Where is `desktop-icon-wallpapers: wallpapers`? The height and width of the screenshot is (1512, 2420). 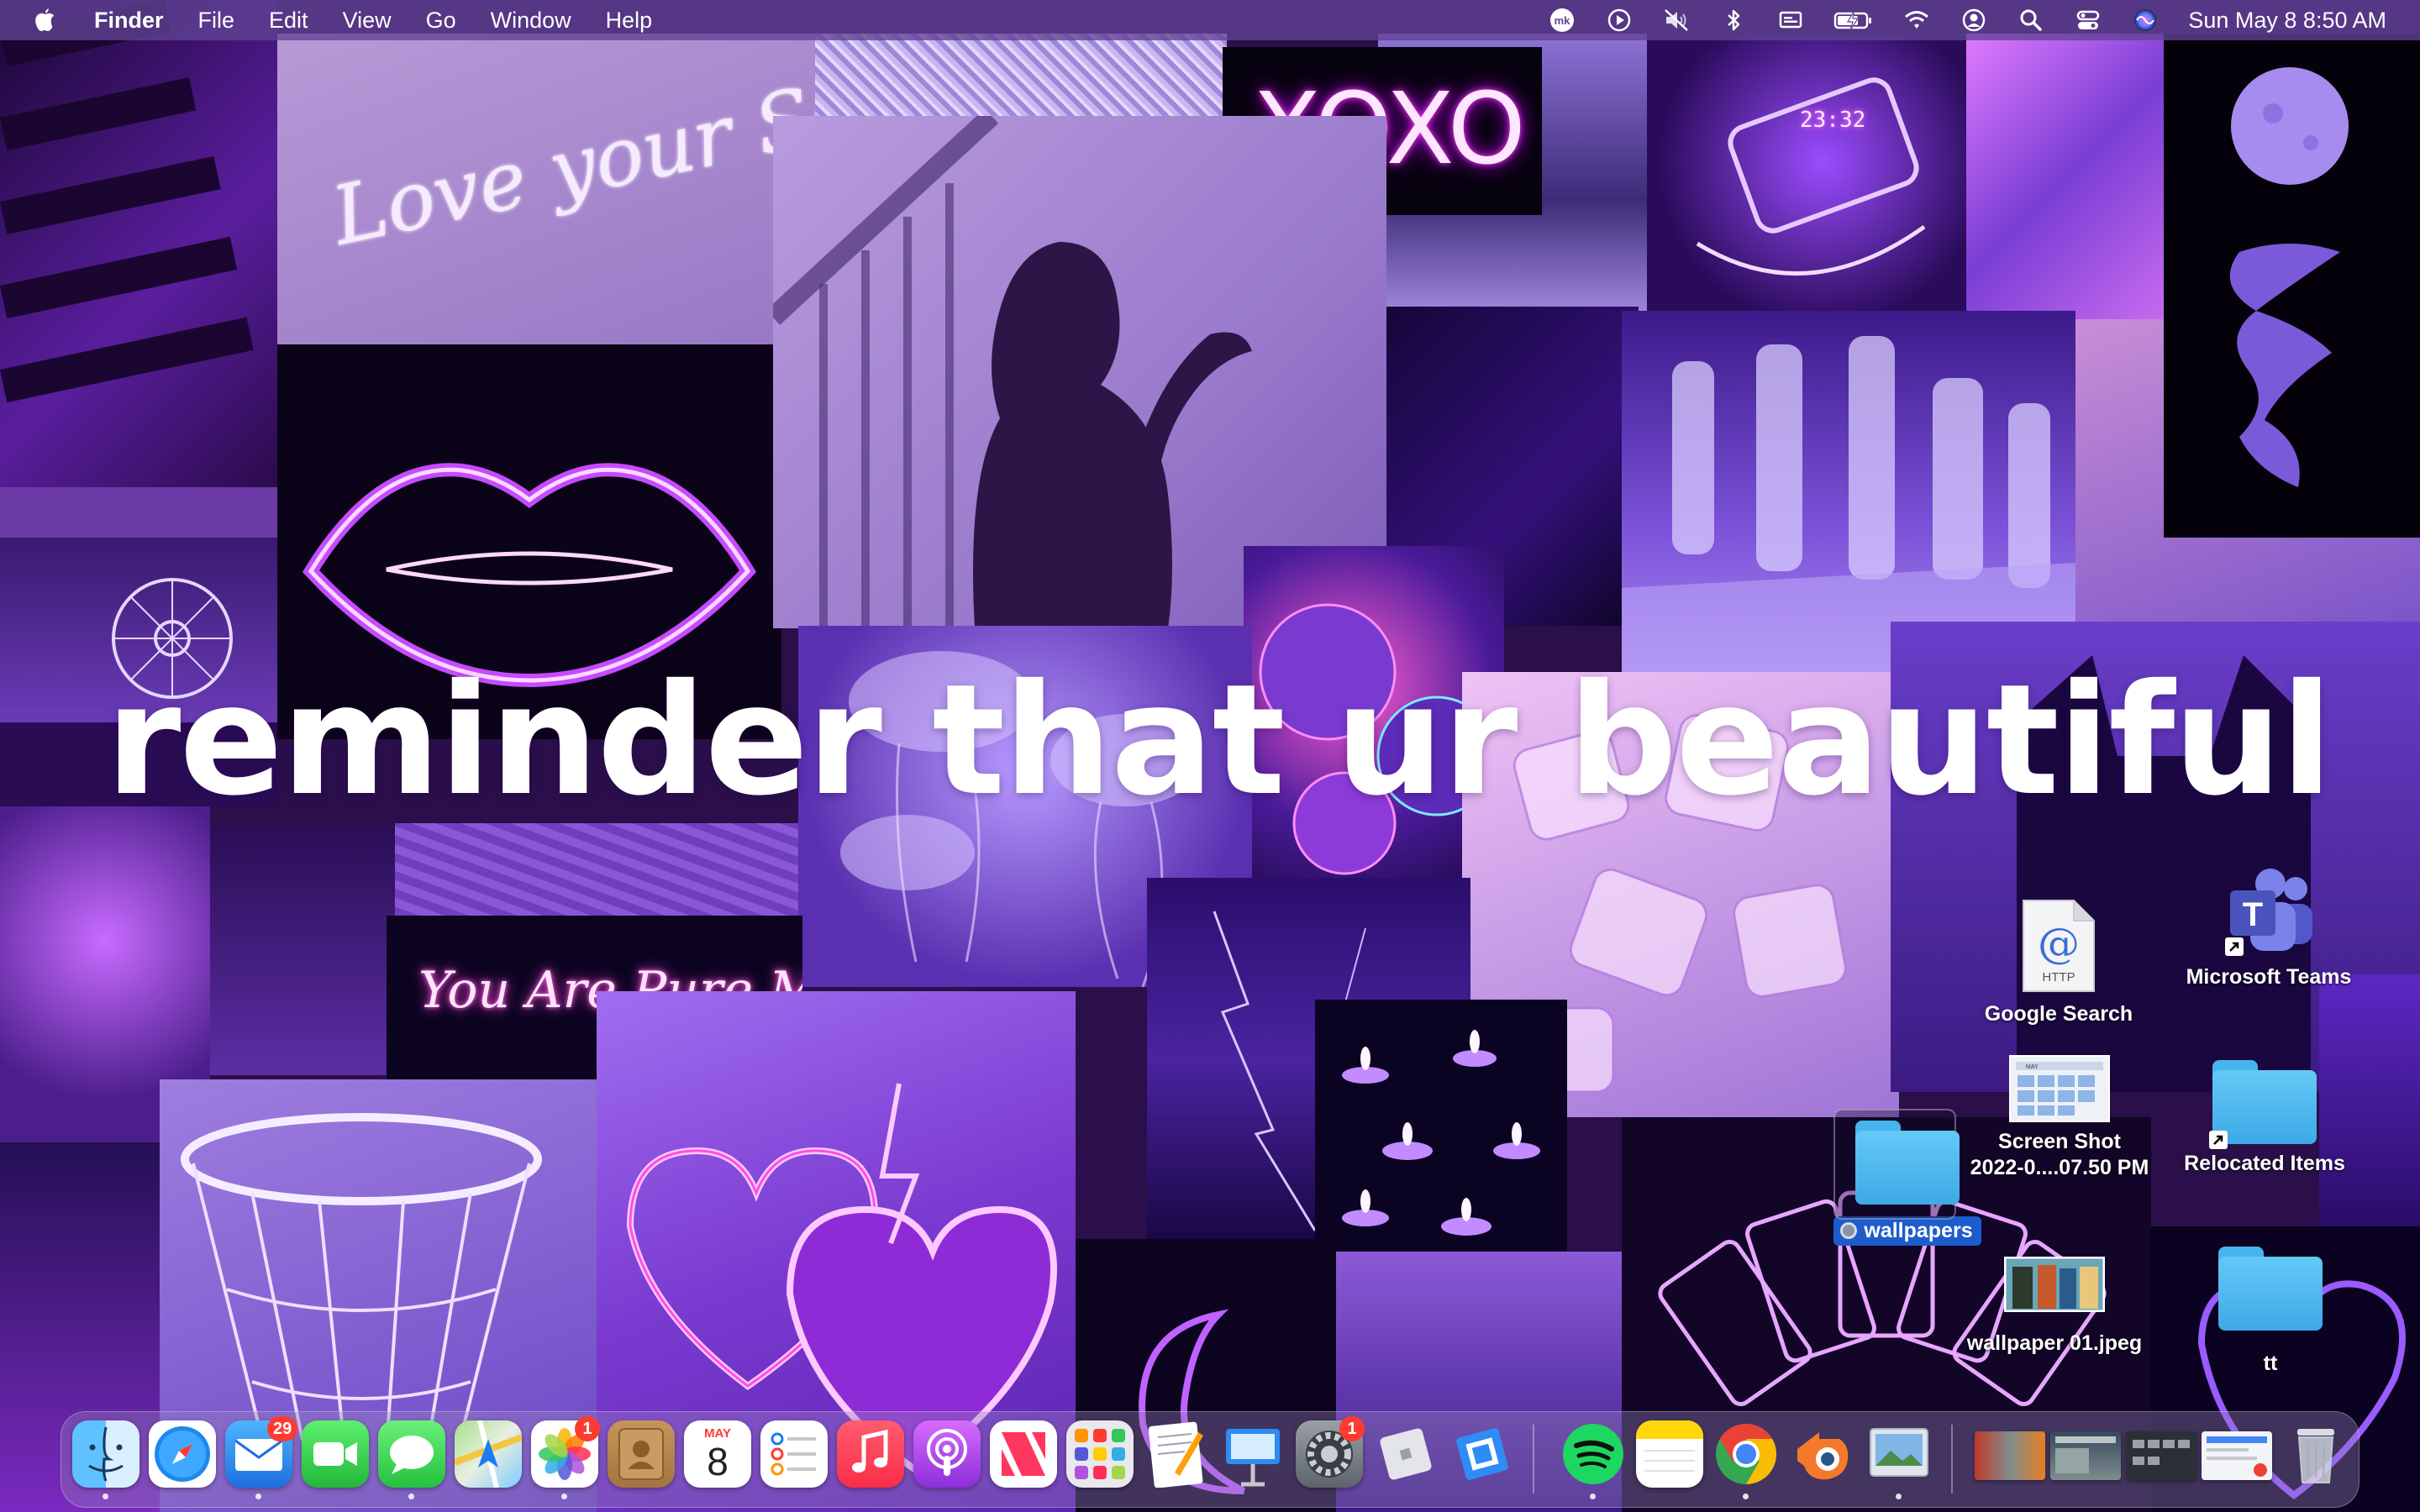 desktop-icon-wallpapers: wallpapers is located at coordinates (1907, 1181).